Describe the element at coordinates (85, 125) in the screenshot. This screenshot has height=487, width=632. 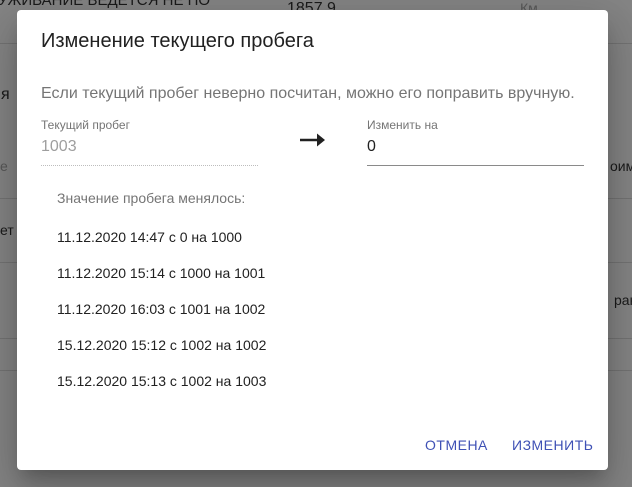
I see `current-mileage-label: Текущий пробег` at that location.